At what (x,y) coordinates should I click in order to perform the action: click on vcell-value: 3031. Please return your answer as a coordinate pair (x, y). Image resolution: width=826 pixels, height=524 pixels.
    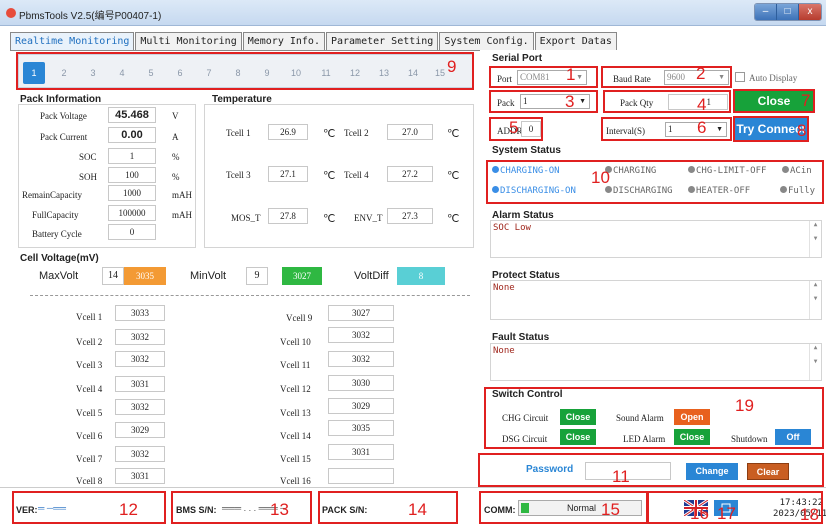
    Looking at the image, I should click on (140, 384).